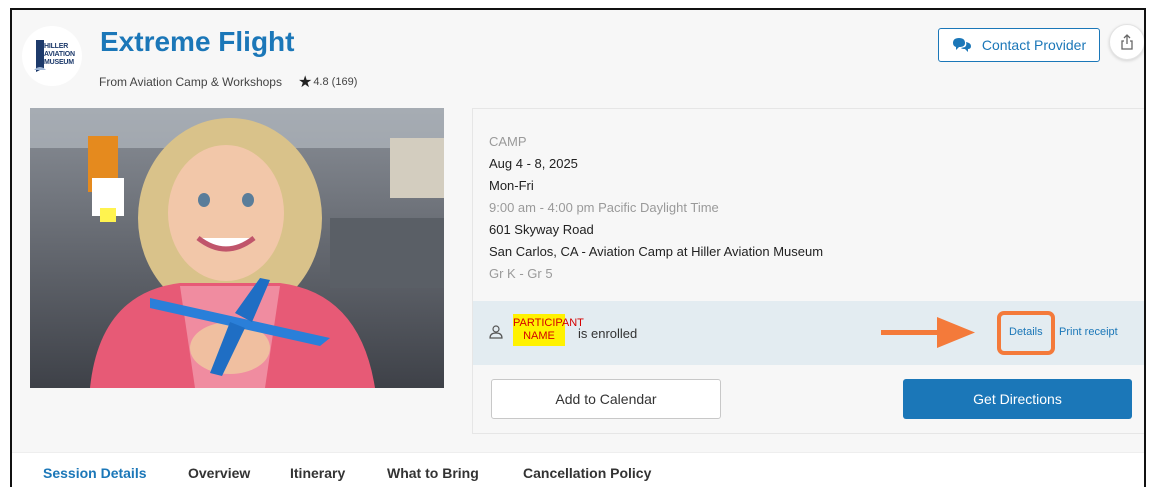 This screenshot has width=1156, height=487. Describe the element at coordinates (548, 330) in the screenshot. I see `participant-name: PARTICIPANT NAME` at that location.